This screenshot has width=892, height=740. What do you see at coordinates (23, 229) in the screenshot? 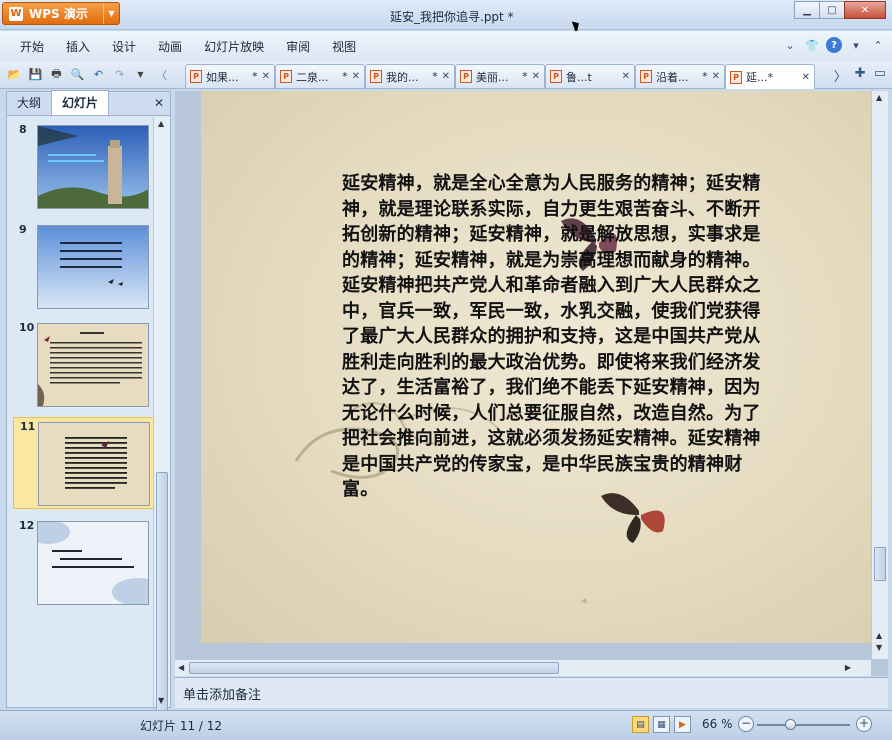
I see `slide-number: 9` at bounding box center [23, 229].